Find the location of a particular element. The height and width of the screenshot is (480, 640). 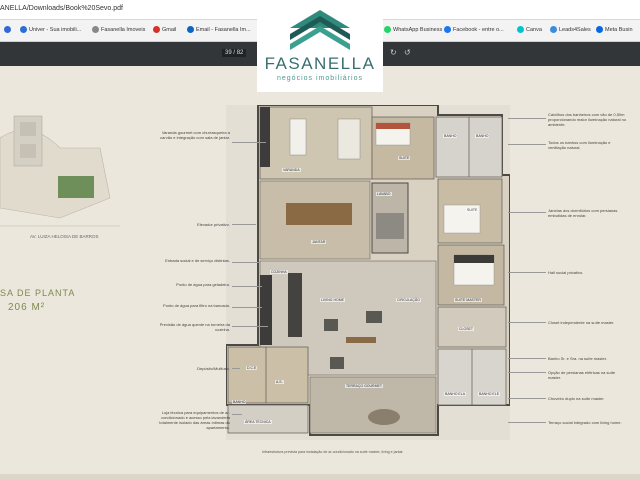

bookmark-meta-business: Meta Busin is located at coordinates (614, 29).